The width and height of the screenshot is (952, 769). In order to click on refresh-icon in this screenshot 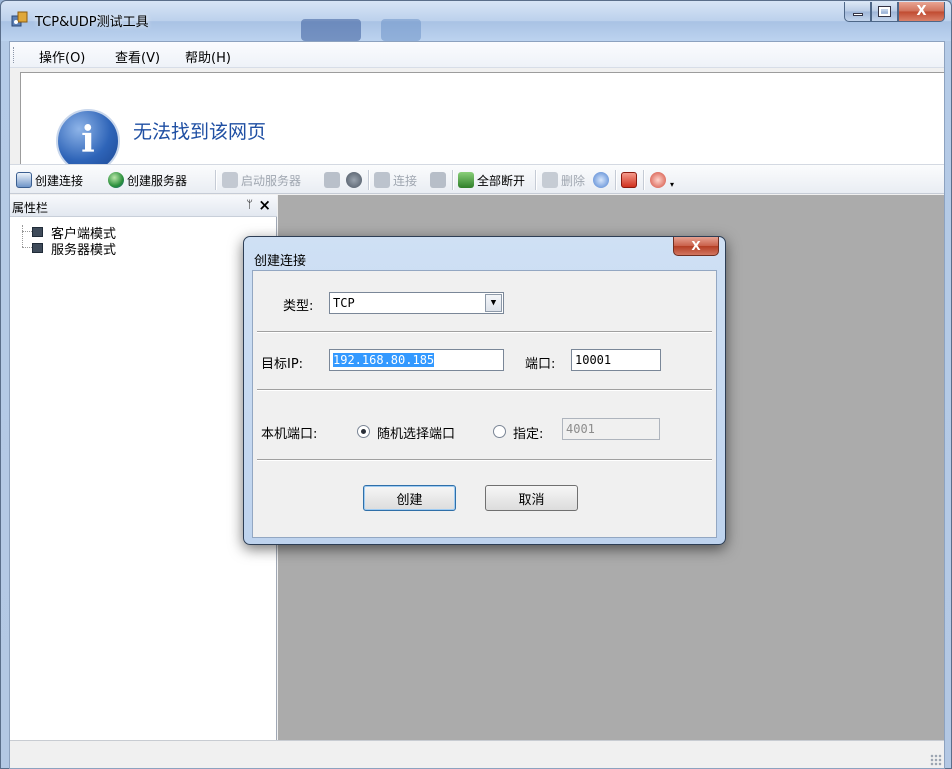, I will do `click(354, 180)`.